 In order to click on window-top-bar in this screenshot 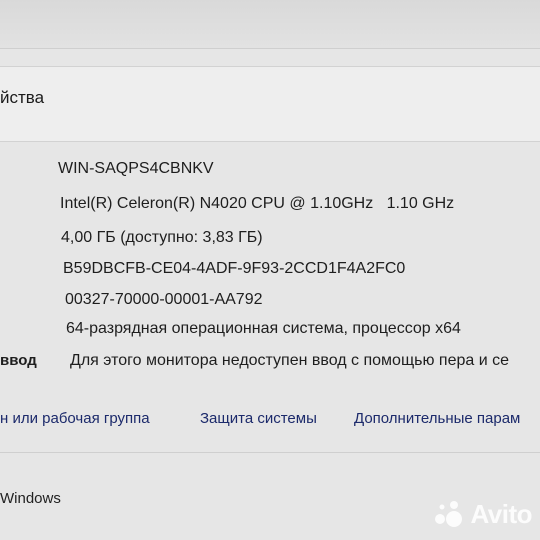, I will do `click(270, 24)`.